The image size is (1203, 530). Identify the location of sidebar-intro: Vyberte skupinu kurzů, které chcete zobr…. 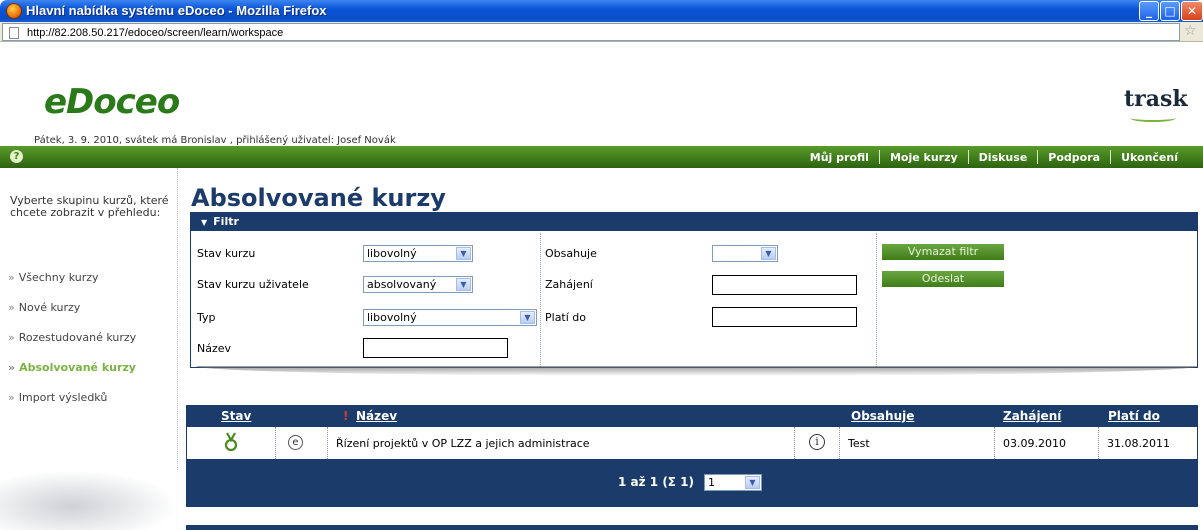
(89, 206).